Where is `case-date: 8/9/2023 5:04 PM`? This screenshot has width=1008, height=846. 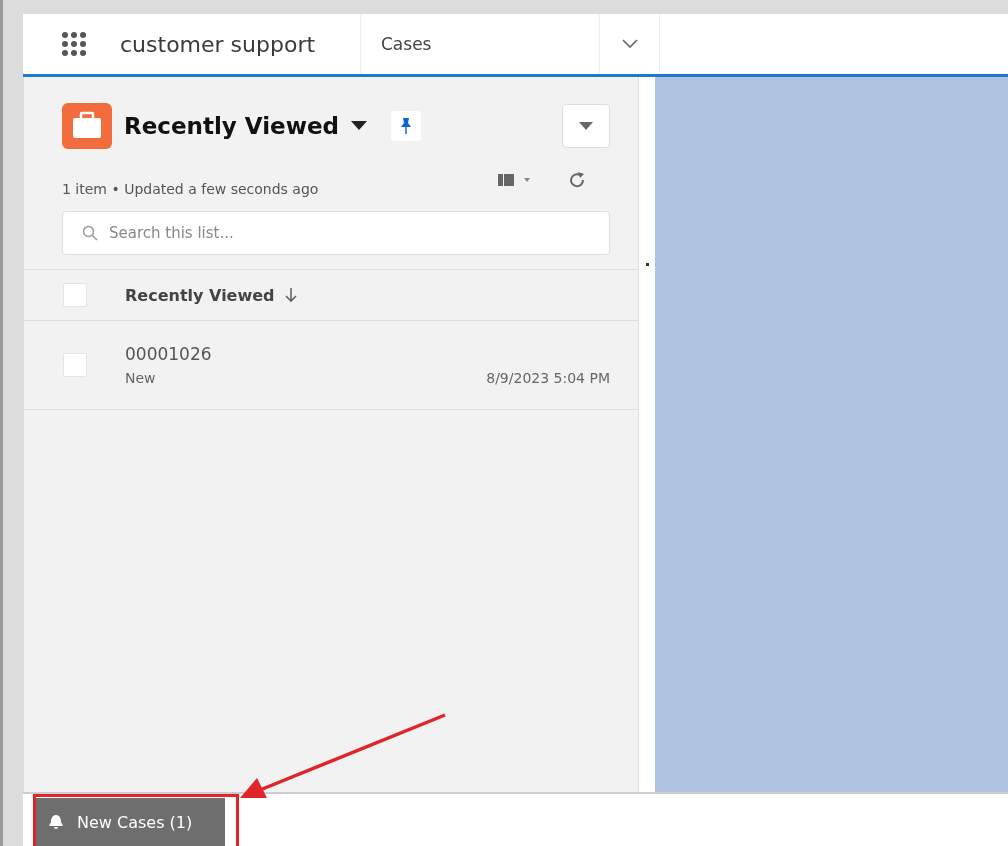
case-date: 8/9/2023 5:04 PM is located at coordinates (548, 378).